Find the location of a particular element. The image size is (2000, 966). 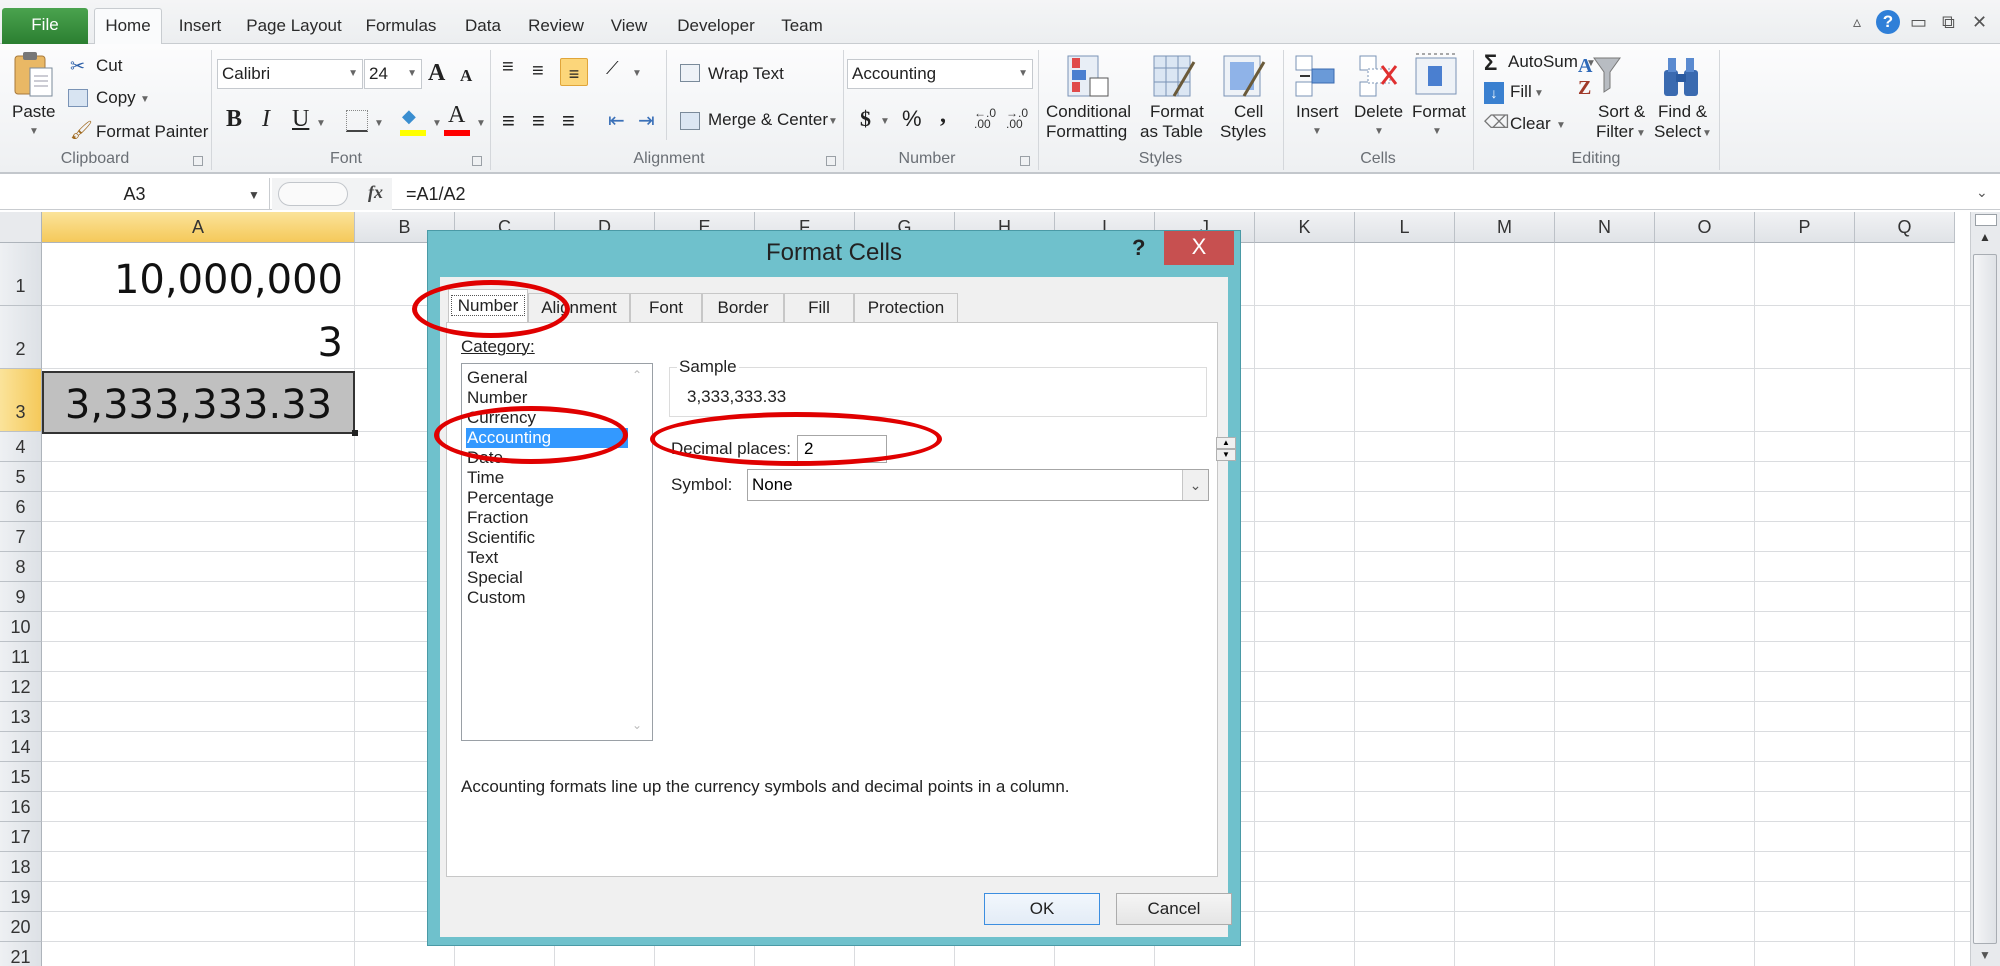

dialog-tab-border: Border is located at coordinates (743, 308).